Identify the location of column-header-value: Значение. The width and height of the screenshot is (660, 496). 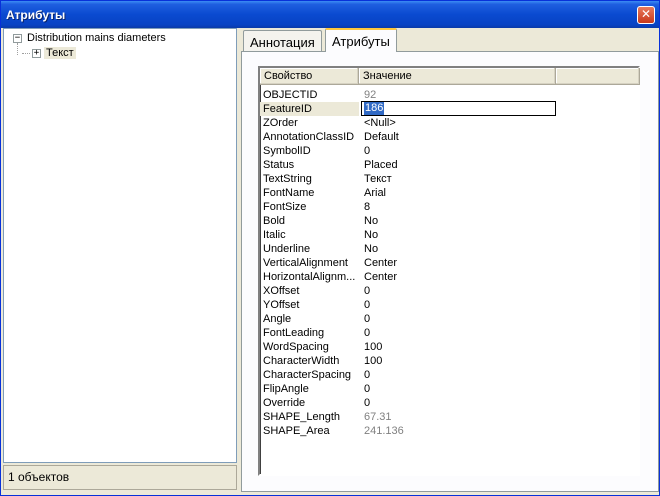
(457, 76).